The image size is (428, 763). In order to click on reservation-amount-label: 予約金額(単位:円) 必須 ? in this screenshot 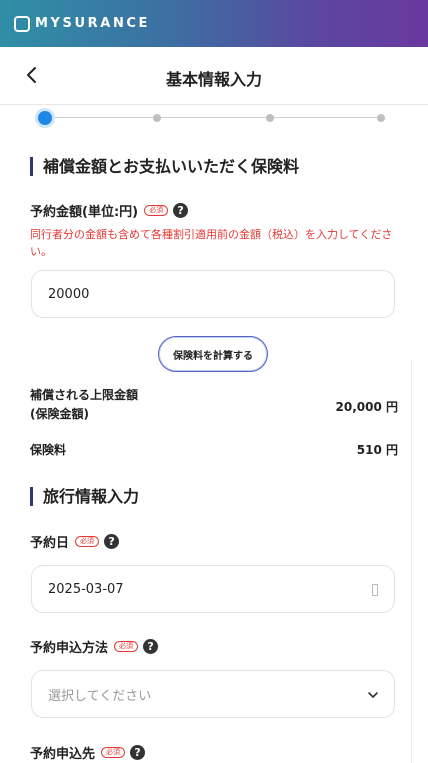, I will do `click(109, 210)`.